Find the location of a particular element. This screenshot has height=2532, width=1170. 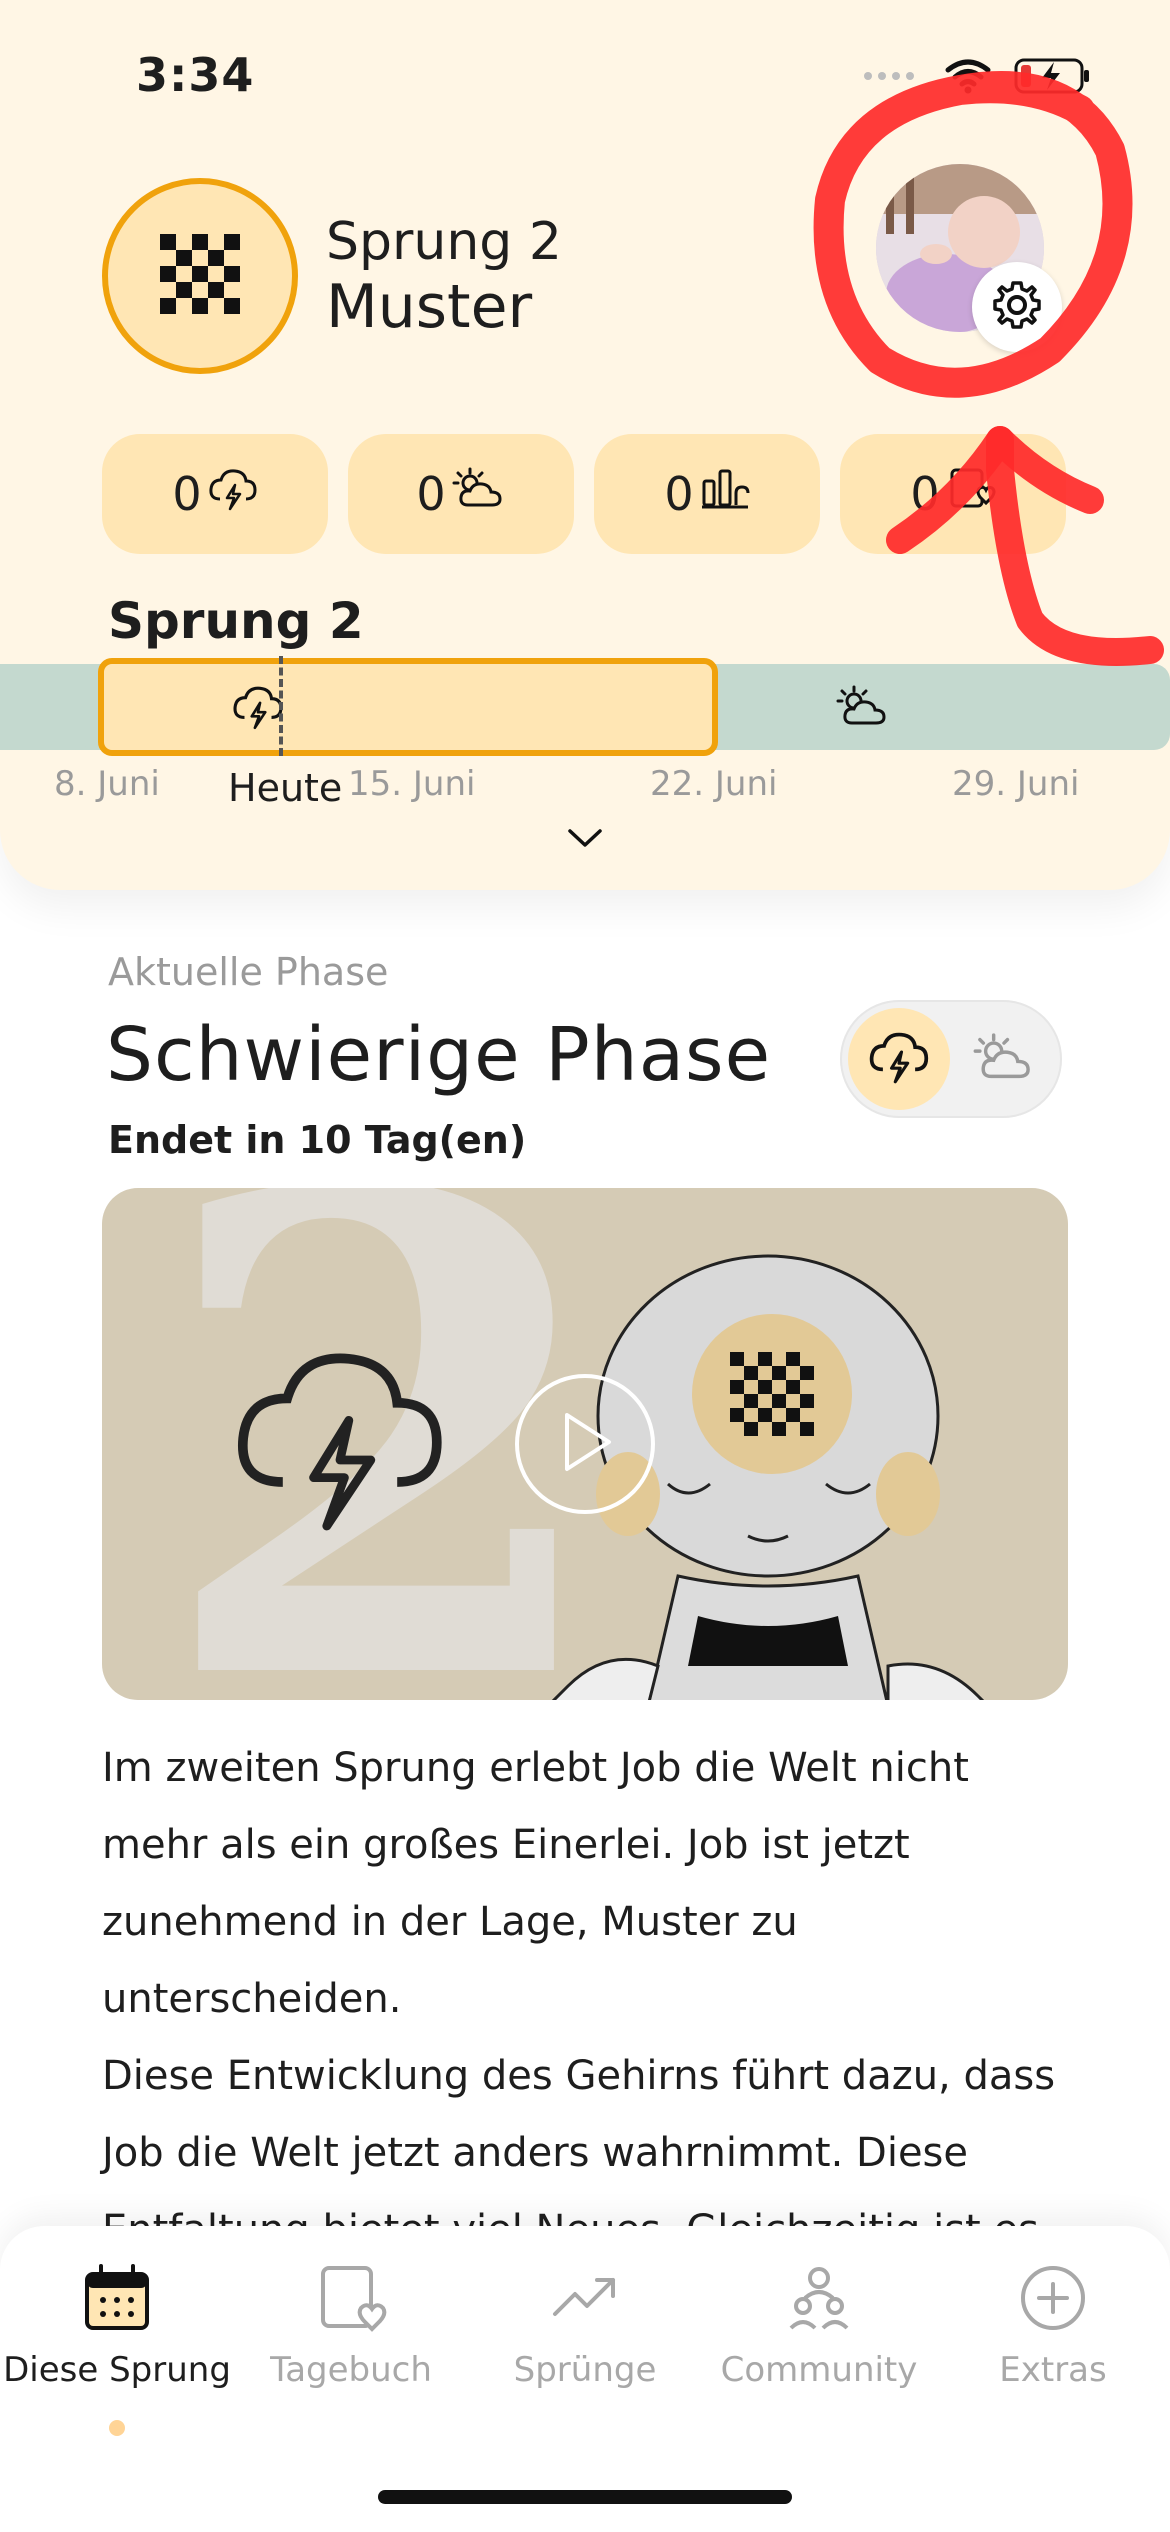

counter-sun: 0 is located at coordinates (461, 494).